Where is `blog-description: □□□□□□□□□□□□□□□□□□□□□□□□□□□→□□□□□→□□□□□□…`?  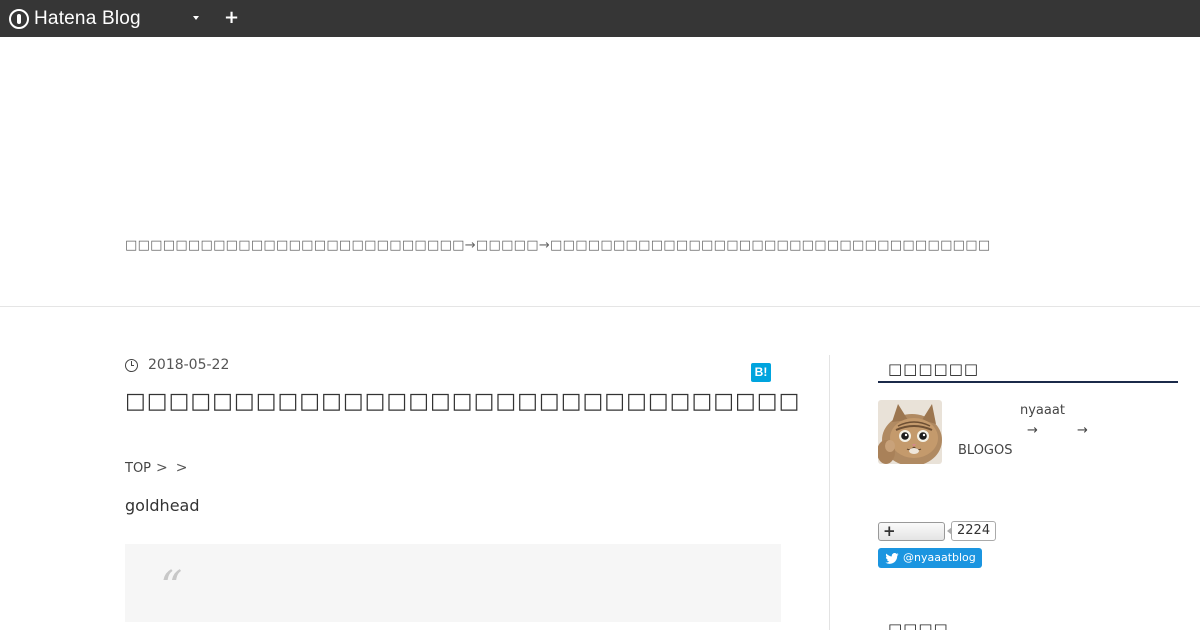
blog-description: □□□□□□□□□□□□□□□□□□□□□□□□□□□→□□□□□→□□□□□□… is located at coordinates (558, 245).